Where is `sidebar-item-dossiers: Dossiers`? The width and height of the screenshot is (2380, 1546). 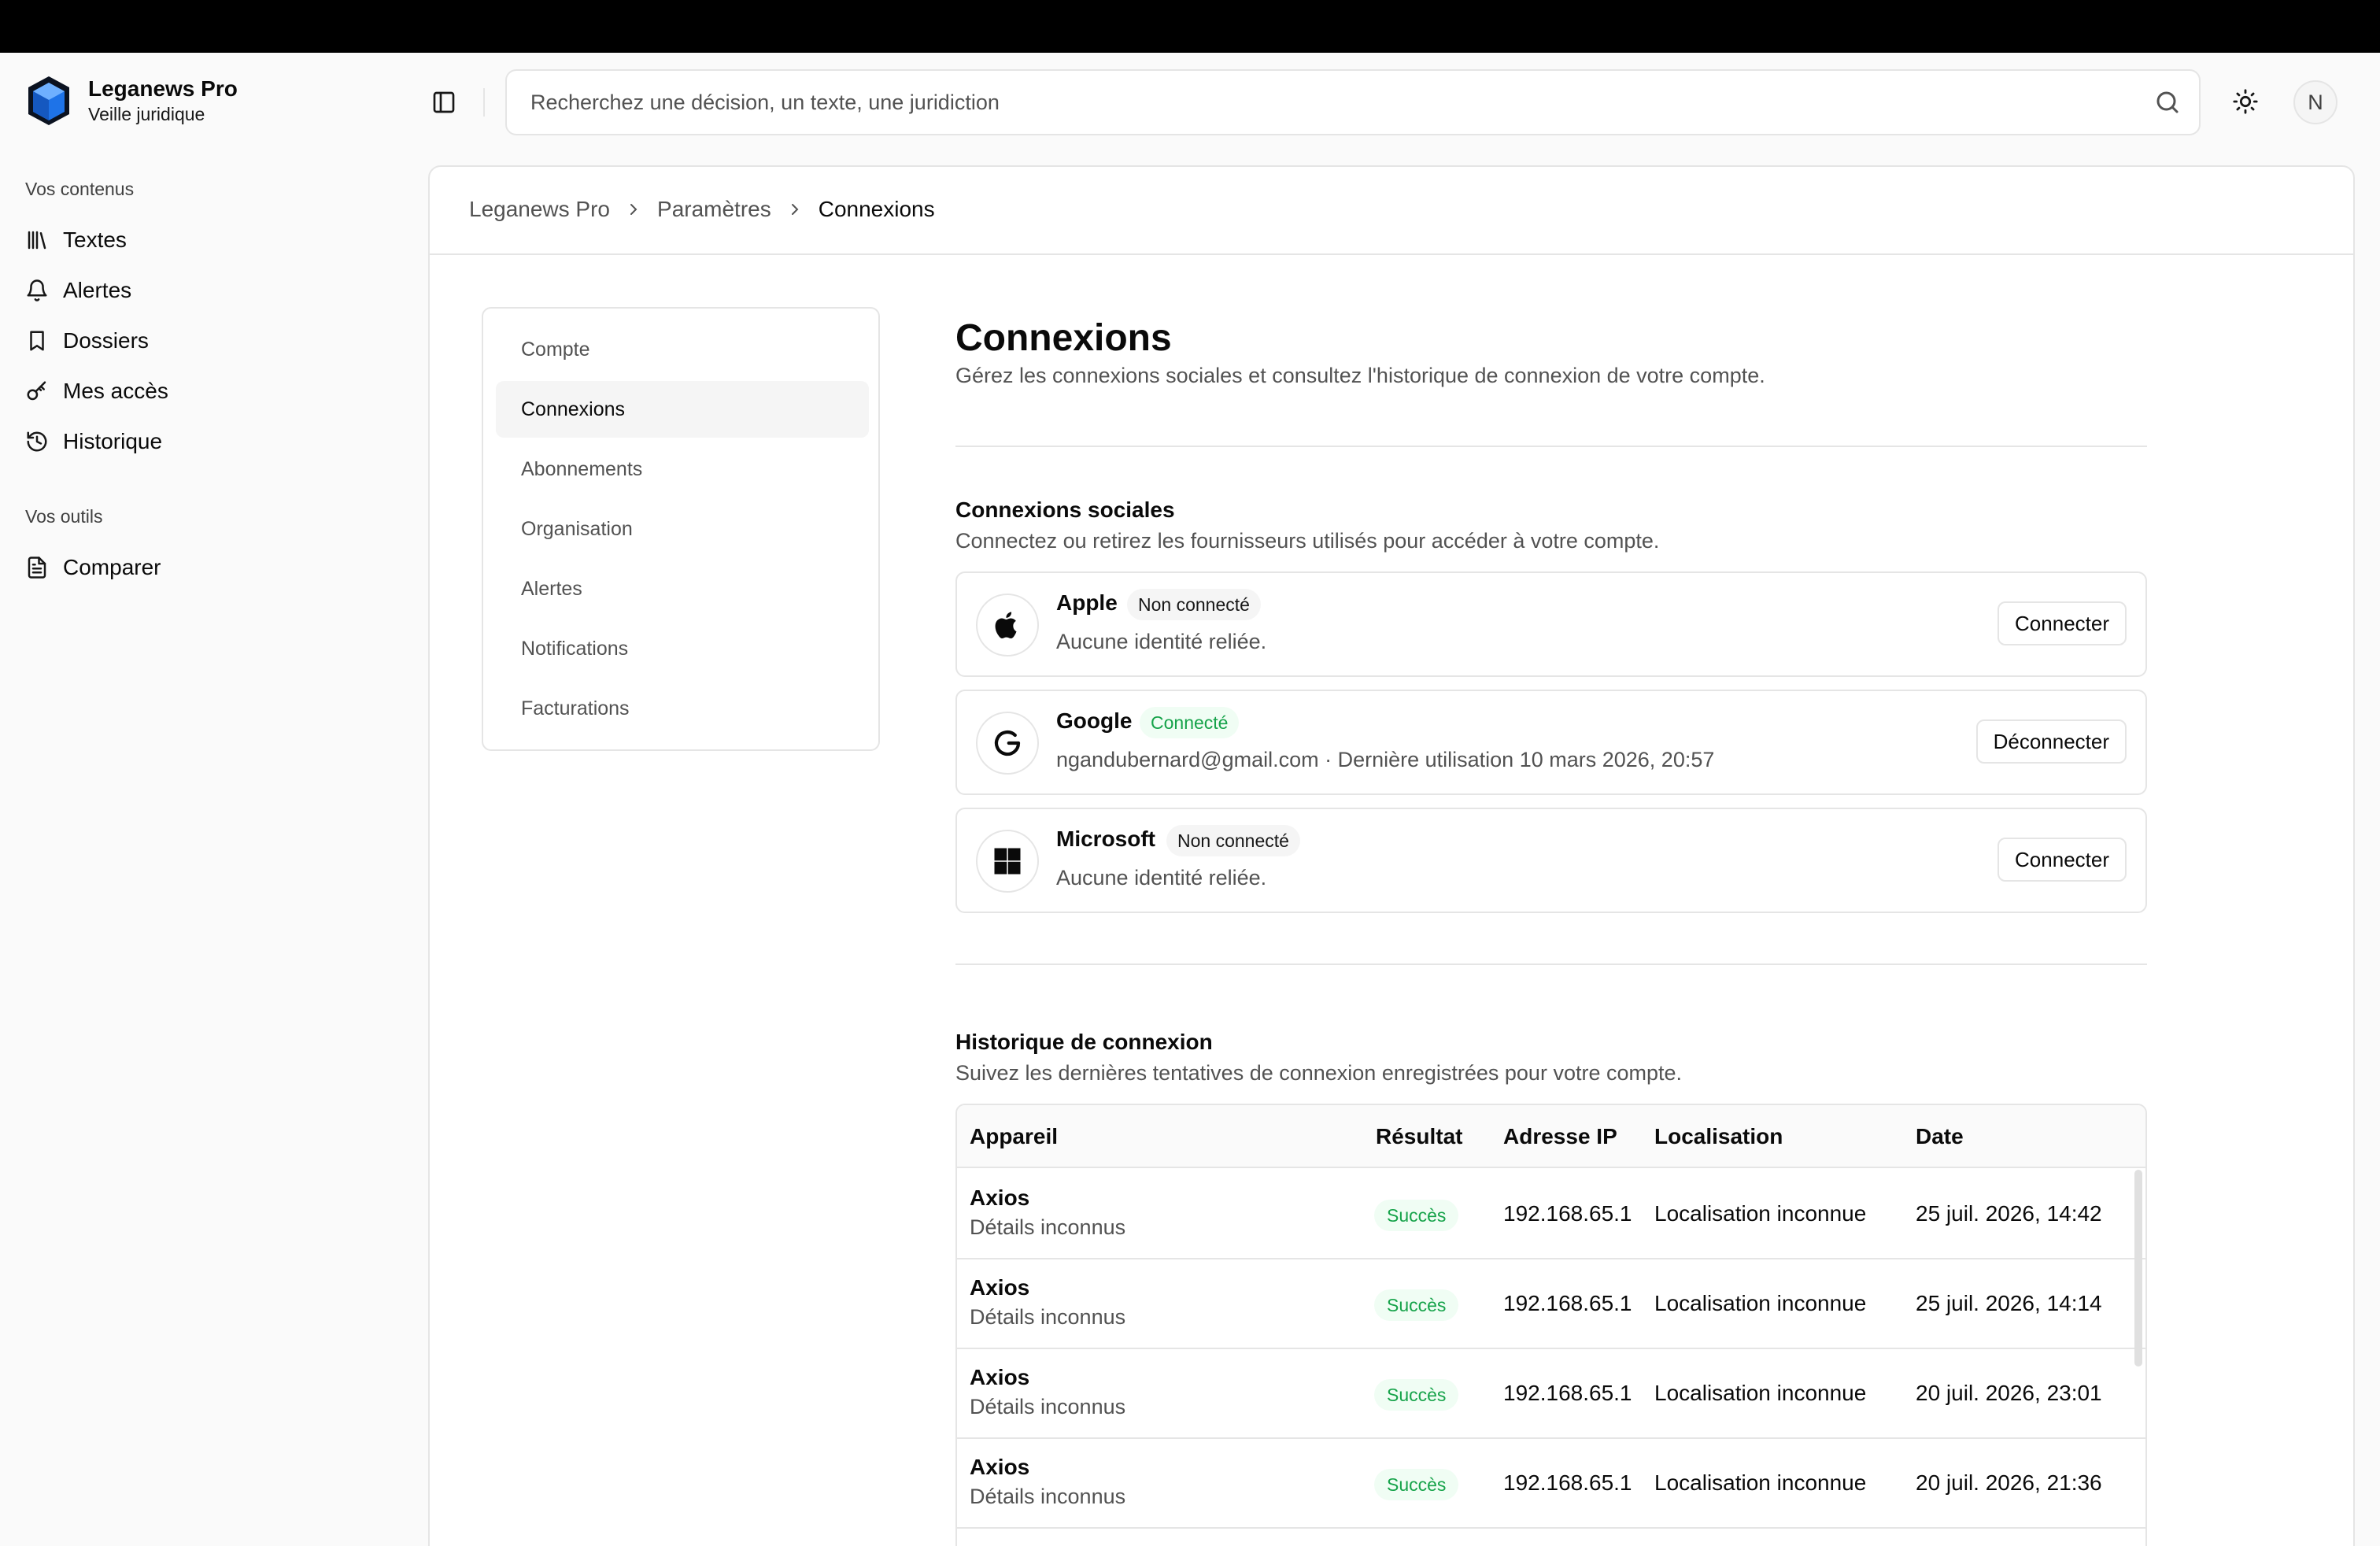
sidebar-item-dossiers: Dossiers is located at coordinates (205, 341).